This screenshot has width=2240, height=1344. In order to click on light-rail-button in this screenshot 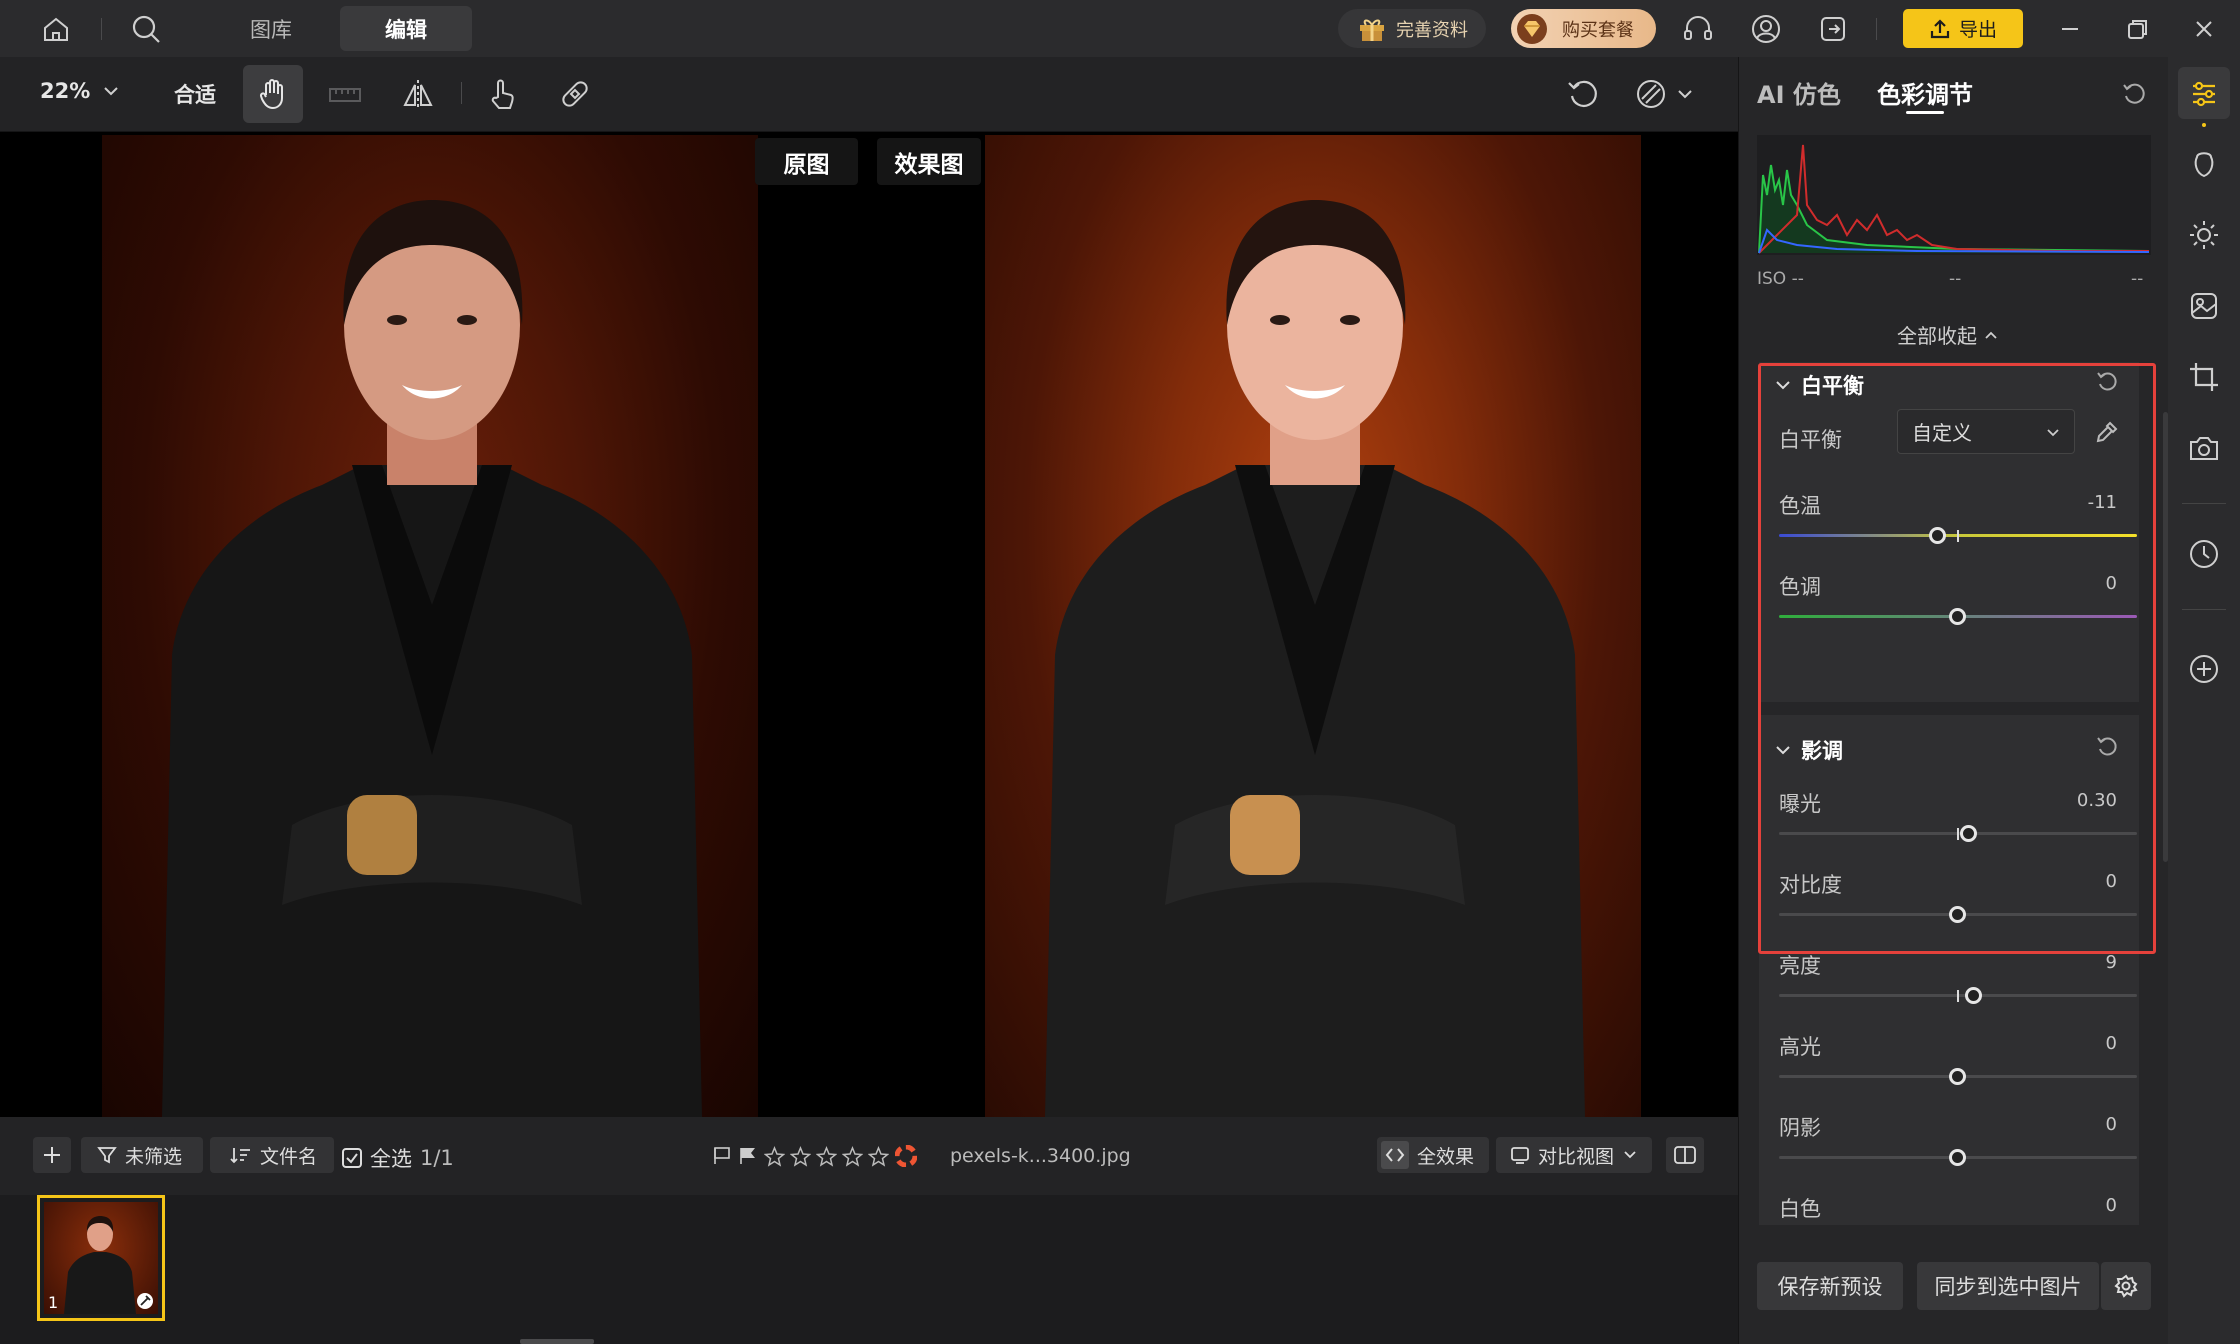, I will do `click(2204, 235)`.